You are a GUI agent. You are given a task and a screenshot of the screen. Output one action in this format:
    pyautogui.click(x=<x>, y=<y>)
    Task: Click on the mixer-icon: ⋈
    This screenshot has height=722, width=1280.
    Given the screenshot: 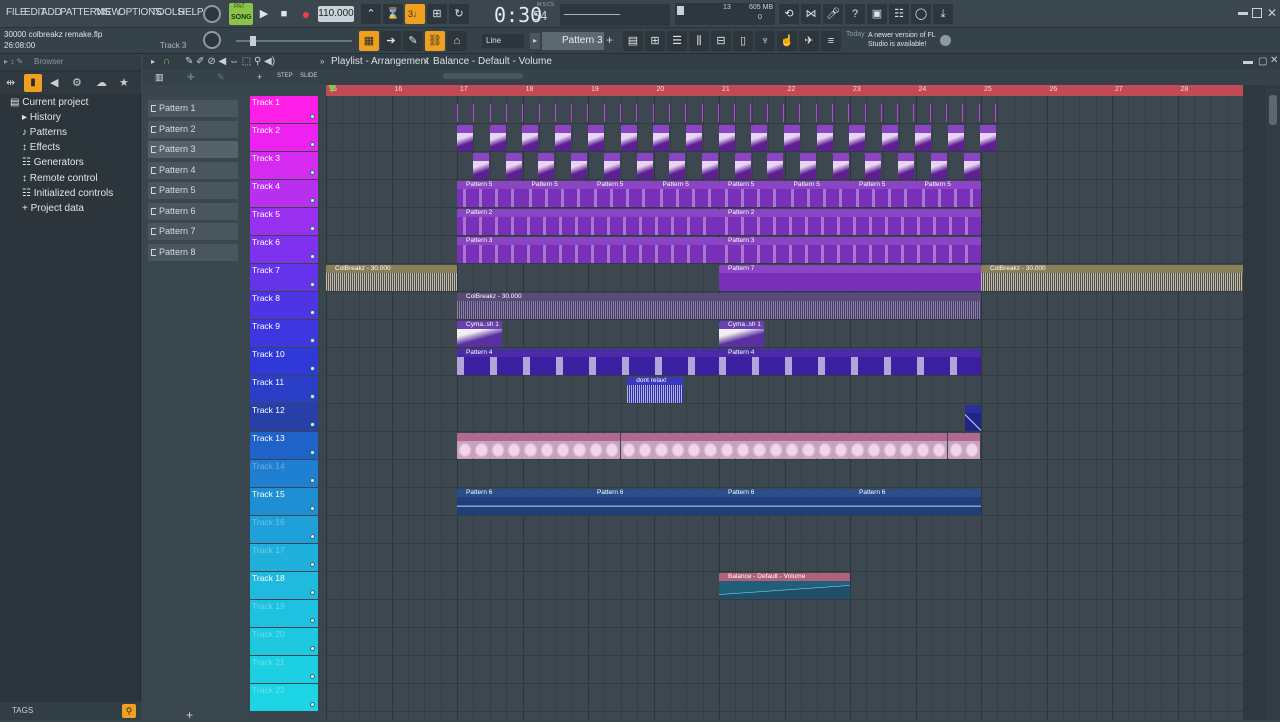 What is the action you would take?
    pyautogui.click(x=811, y=14)
    